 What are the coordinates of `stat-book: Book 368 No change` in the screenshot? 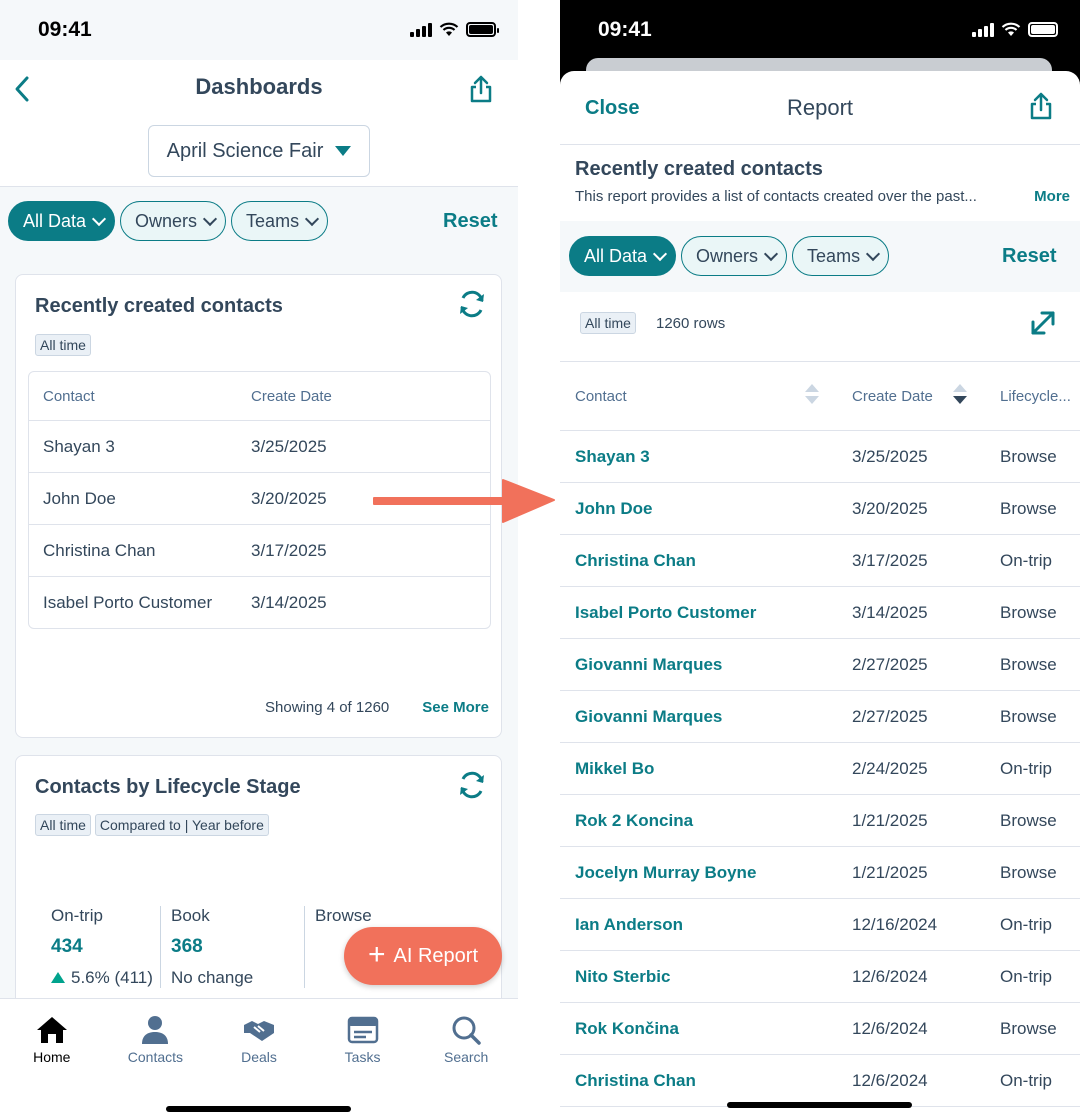 It's located at (232, 947).